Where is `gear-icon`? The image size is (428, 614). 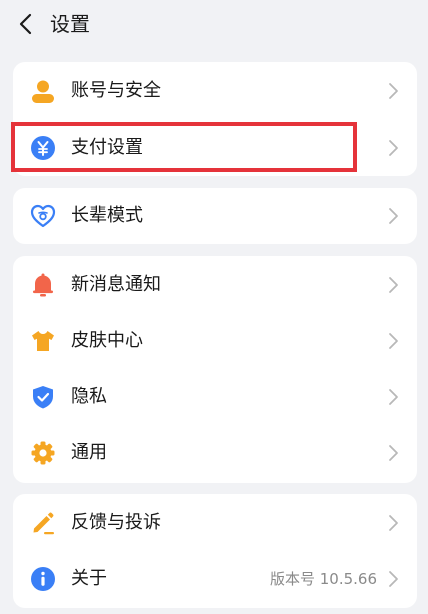 gear-icon is located at coordinates (43, 453).